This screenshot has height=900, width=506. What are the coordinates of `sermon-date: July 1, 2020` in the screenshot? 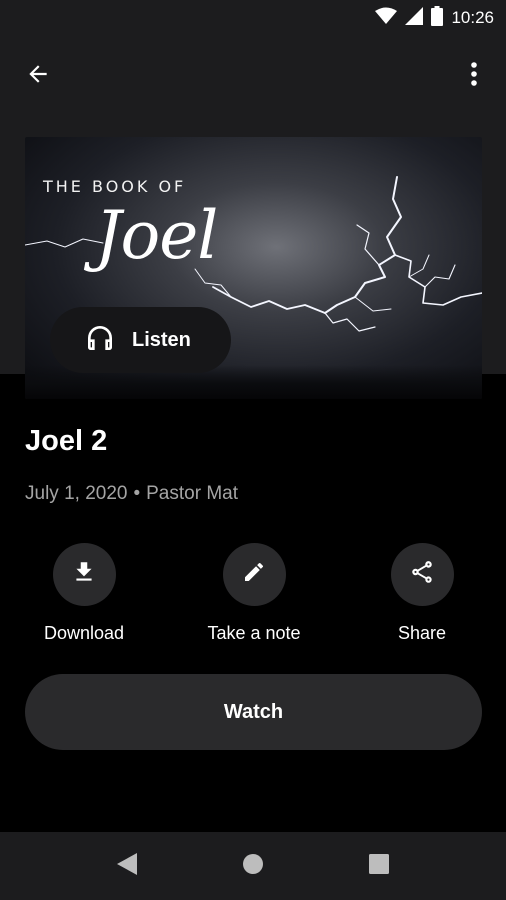 It's located at (76, 493).